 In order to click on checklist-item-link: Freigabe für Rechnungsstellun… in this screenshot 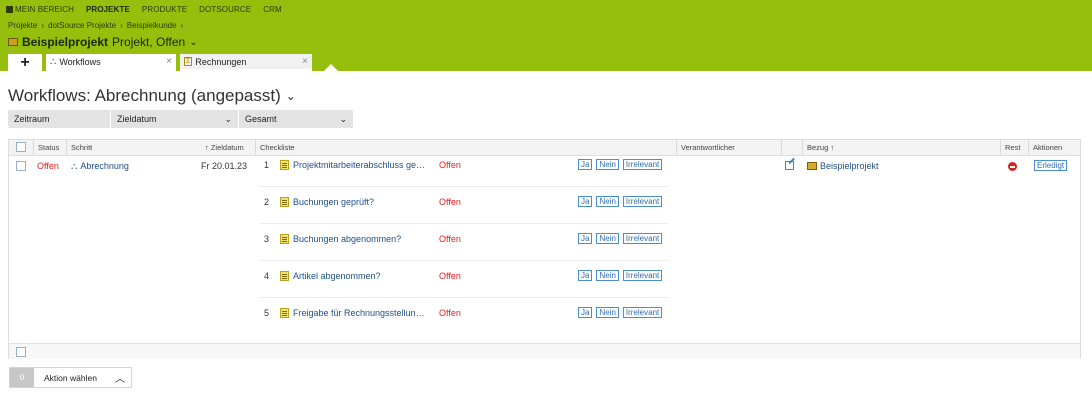, I will do `click(352, 313)`.